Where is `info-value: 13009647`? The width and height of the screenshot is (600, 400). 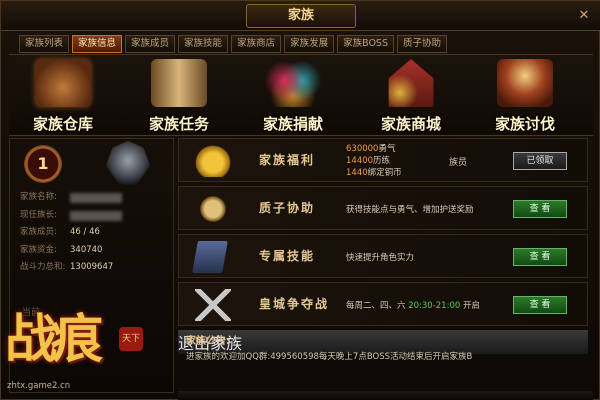
info-value: 13009647 is located at coordinates (92, 267).